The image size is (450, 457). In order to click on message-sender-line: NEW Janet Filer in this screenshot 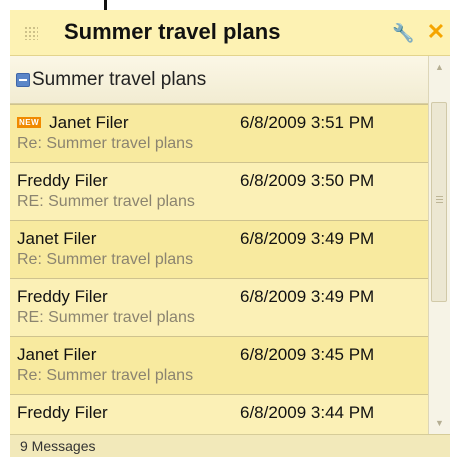, I will do `click(73, 123)`.